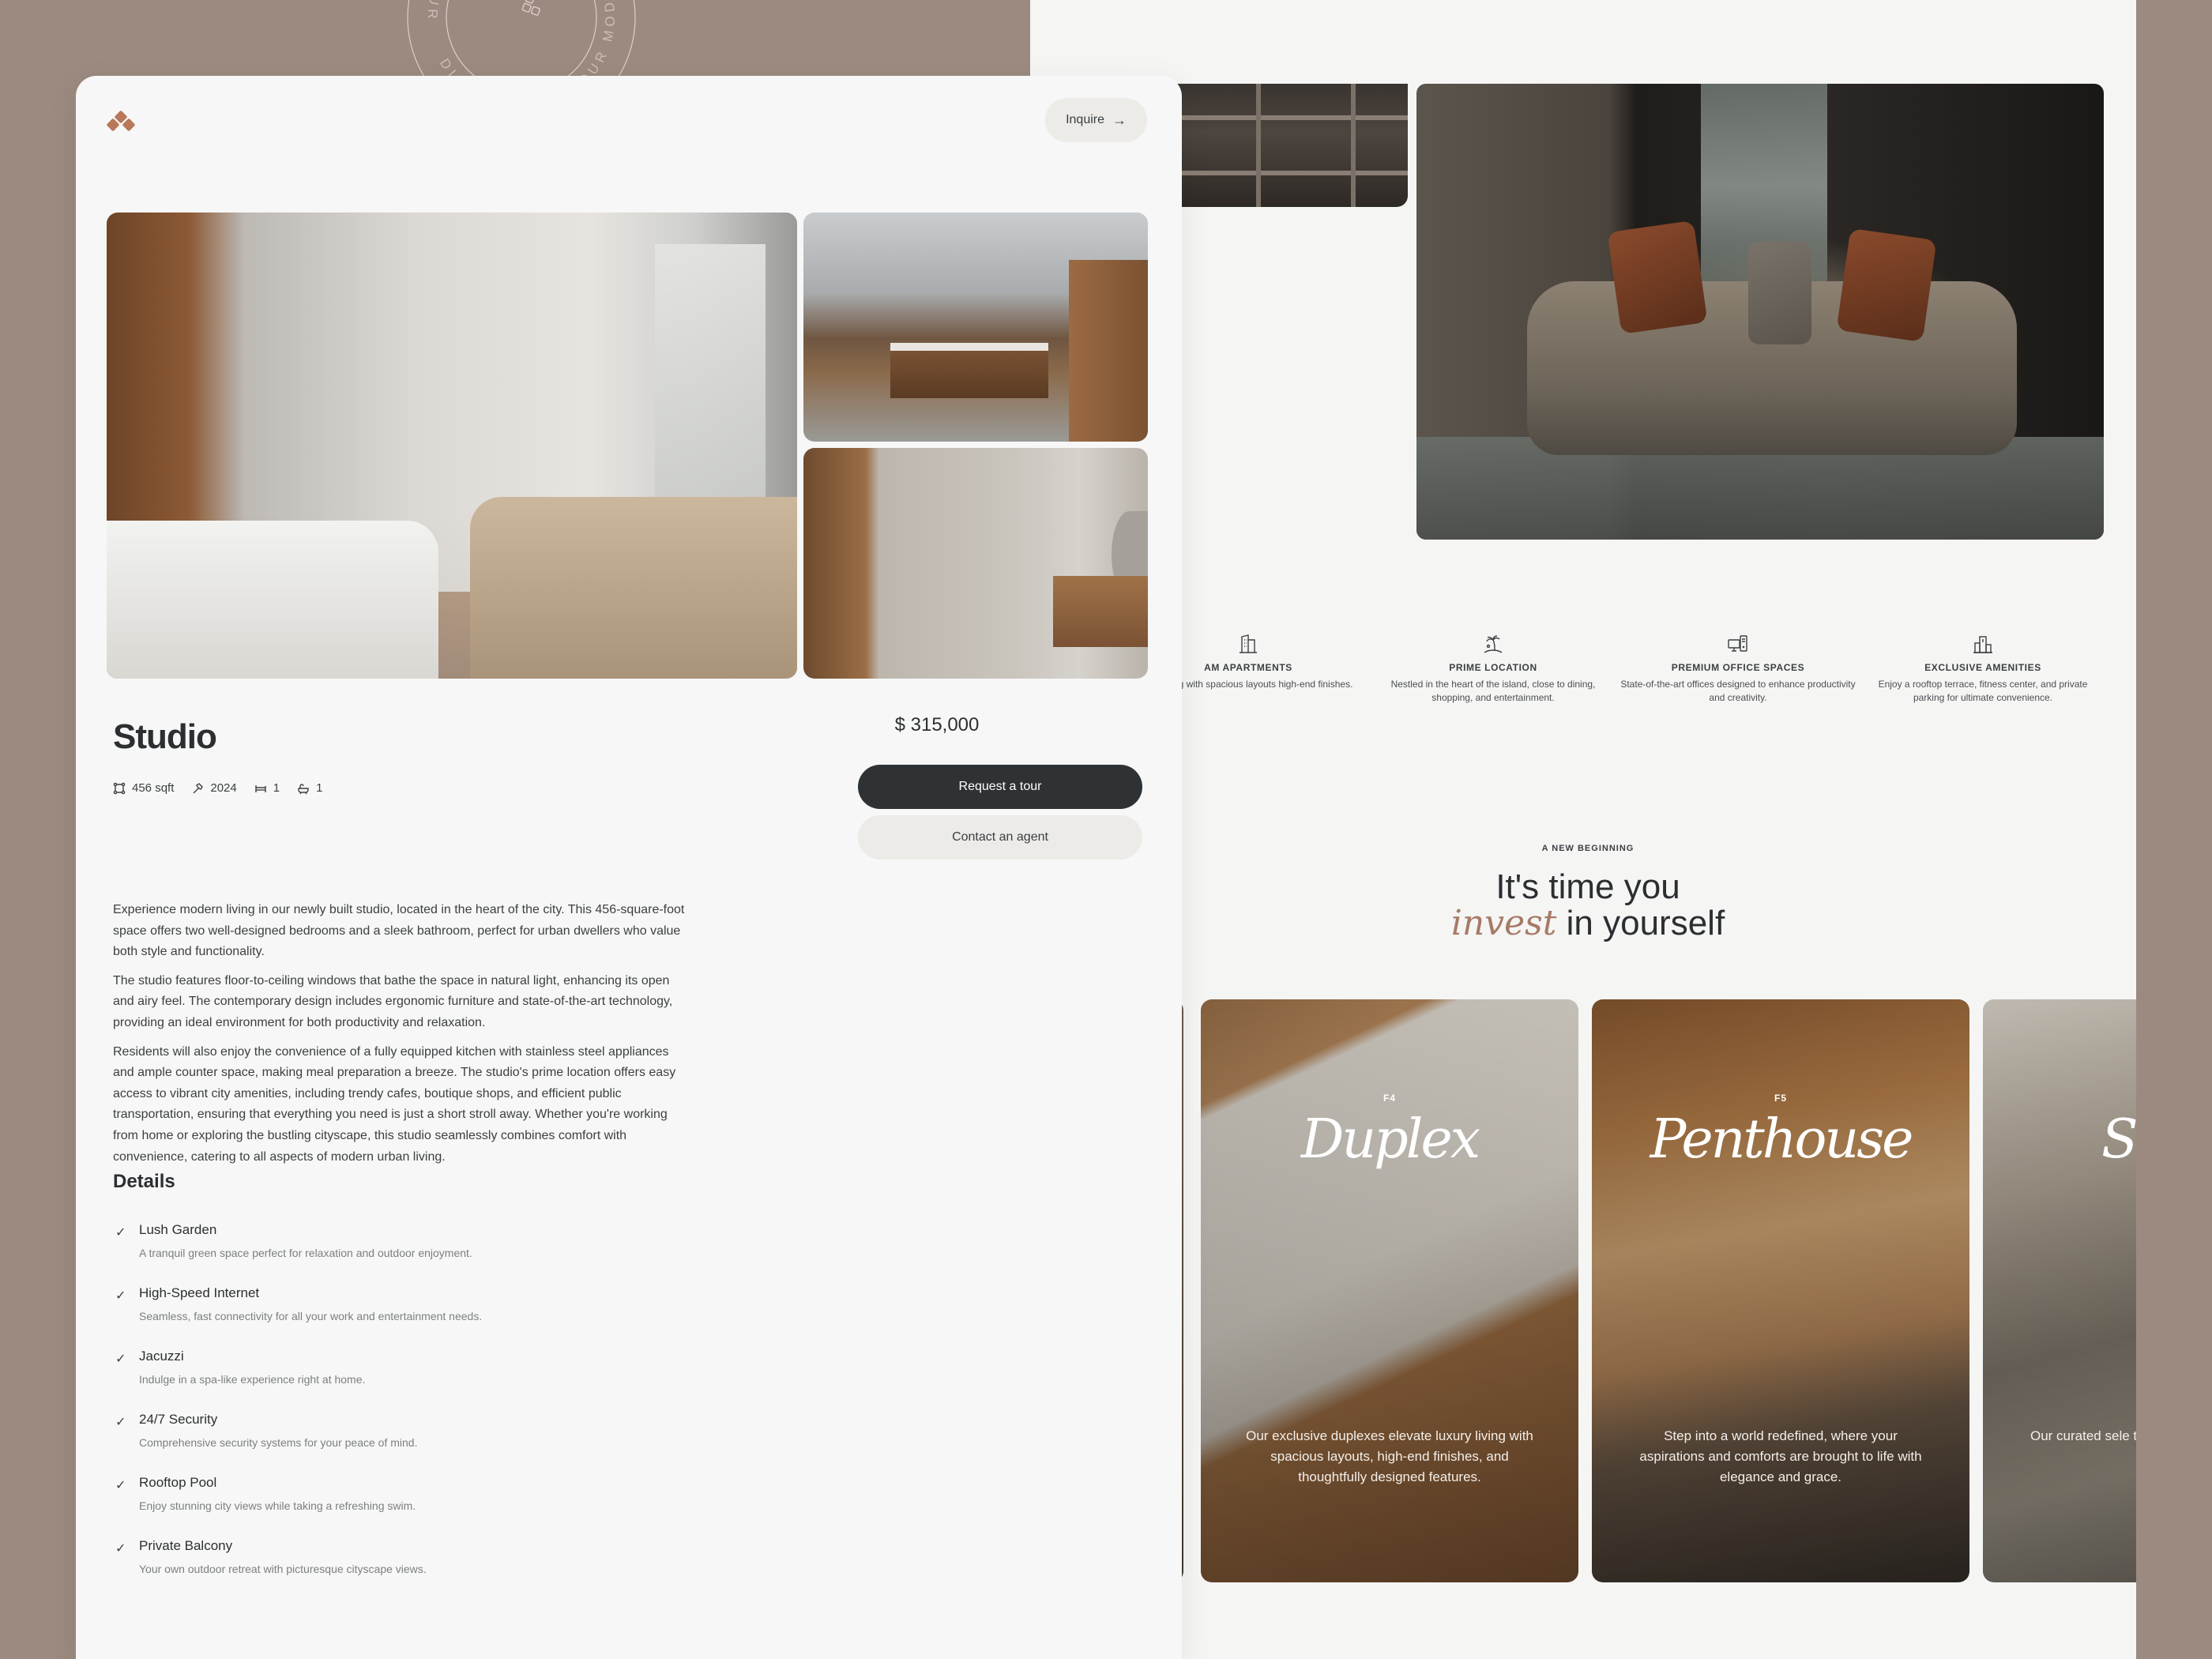 The width and height of the screenshot is (2212, 1659). I want to click on meta-bedrooms-value: 1, so click(276, 788).